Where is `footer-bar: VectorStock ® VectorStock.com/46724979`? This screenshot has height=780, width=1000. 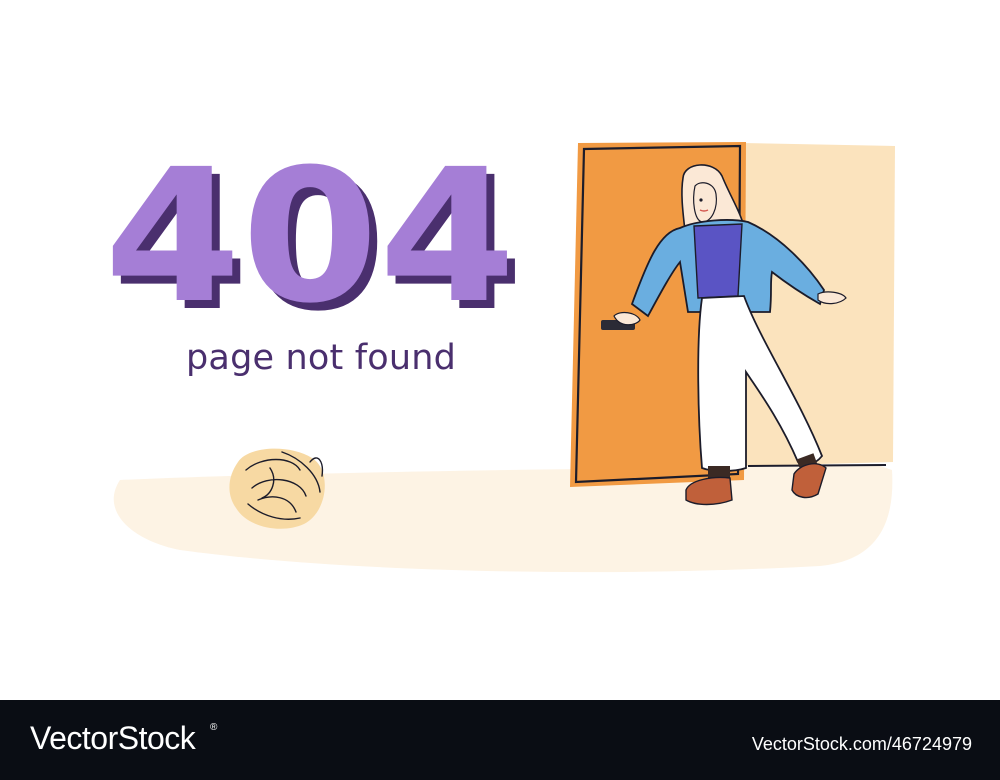
footer-bar: VectorStock ® VectorStock.com/46724979 is located at coordinates (500, 740).